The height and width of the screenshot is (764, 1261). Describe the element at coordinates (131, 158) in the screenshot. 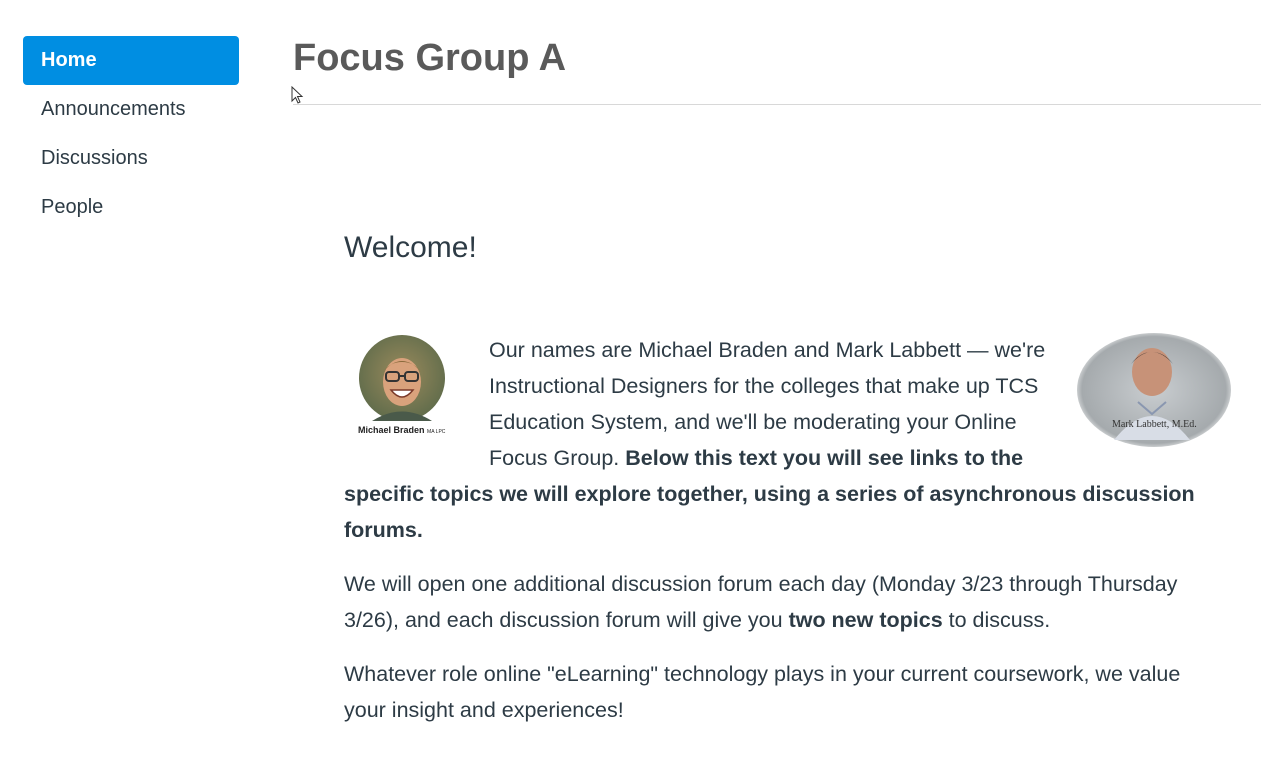

I see `nav-discussions: Discussions` at that location.